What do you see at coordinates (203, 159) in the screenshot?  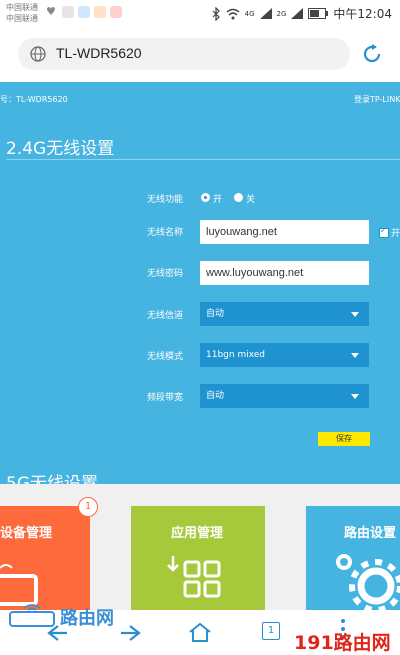 I see `section-divider` at bounding box center [203, 159].